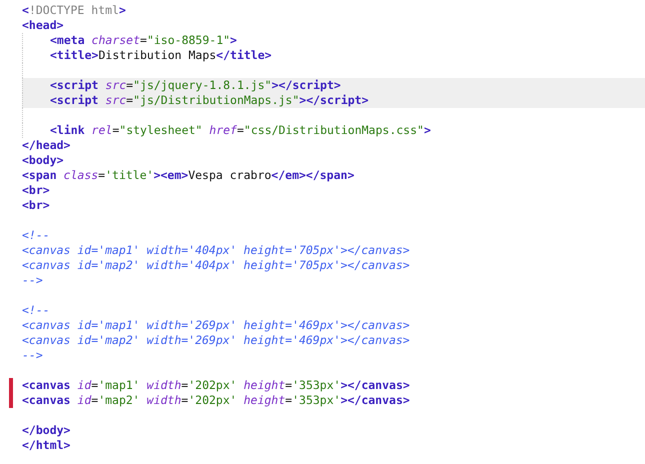  Describe the element at coordinates (216, 265) in the screenshot. I see `code-line: <canvas id='map2' width='404px' height='705px'></canvas>` at that location.